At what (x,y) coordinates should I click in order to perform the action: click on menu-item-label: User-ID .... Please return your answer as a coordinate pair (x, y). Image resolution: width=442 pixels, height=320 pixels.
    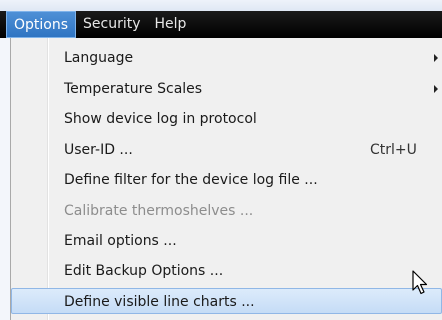
    Looking at the image, I should click on (98, 150).